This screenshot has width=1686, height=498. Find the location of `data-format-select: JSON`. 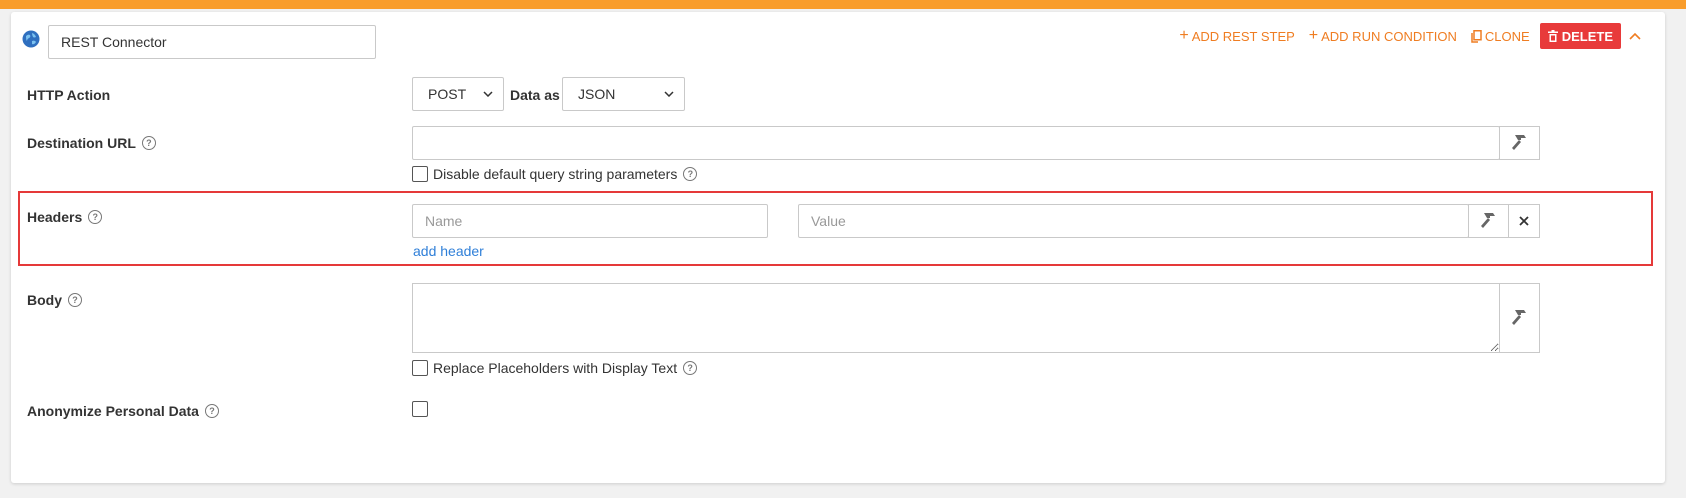

data-format-select: JSON is located at coordinates (623, 94).